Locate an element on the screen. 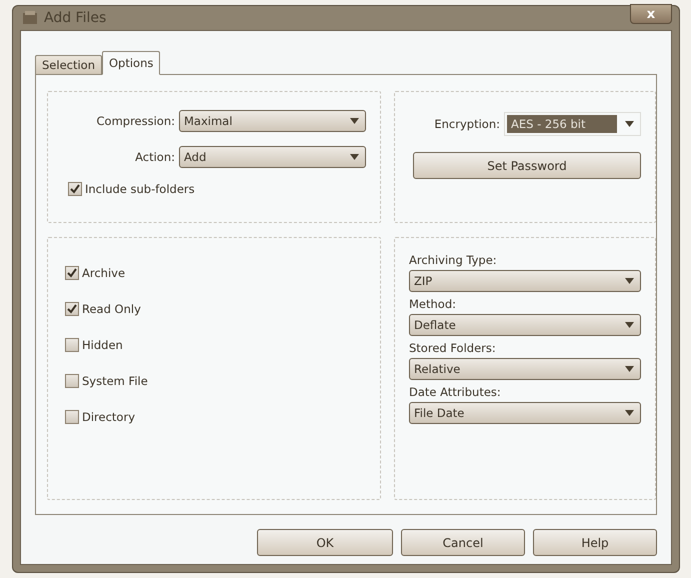 This screenshot has height=578, width=691. setting-label: Method: is located at coordinates (433, 304).